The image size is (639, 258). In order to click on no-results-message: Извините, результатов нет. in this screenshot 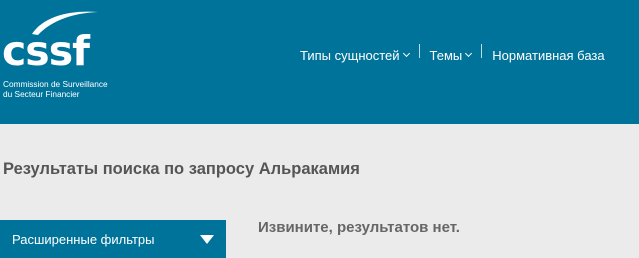, I will do `click(359, 227)`.